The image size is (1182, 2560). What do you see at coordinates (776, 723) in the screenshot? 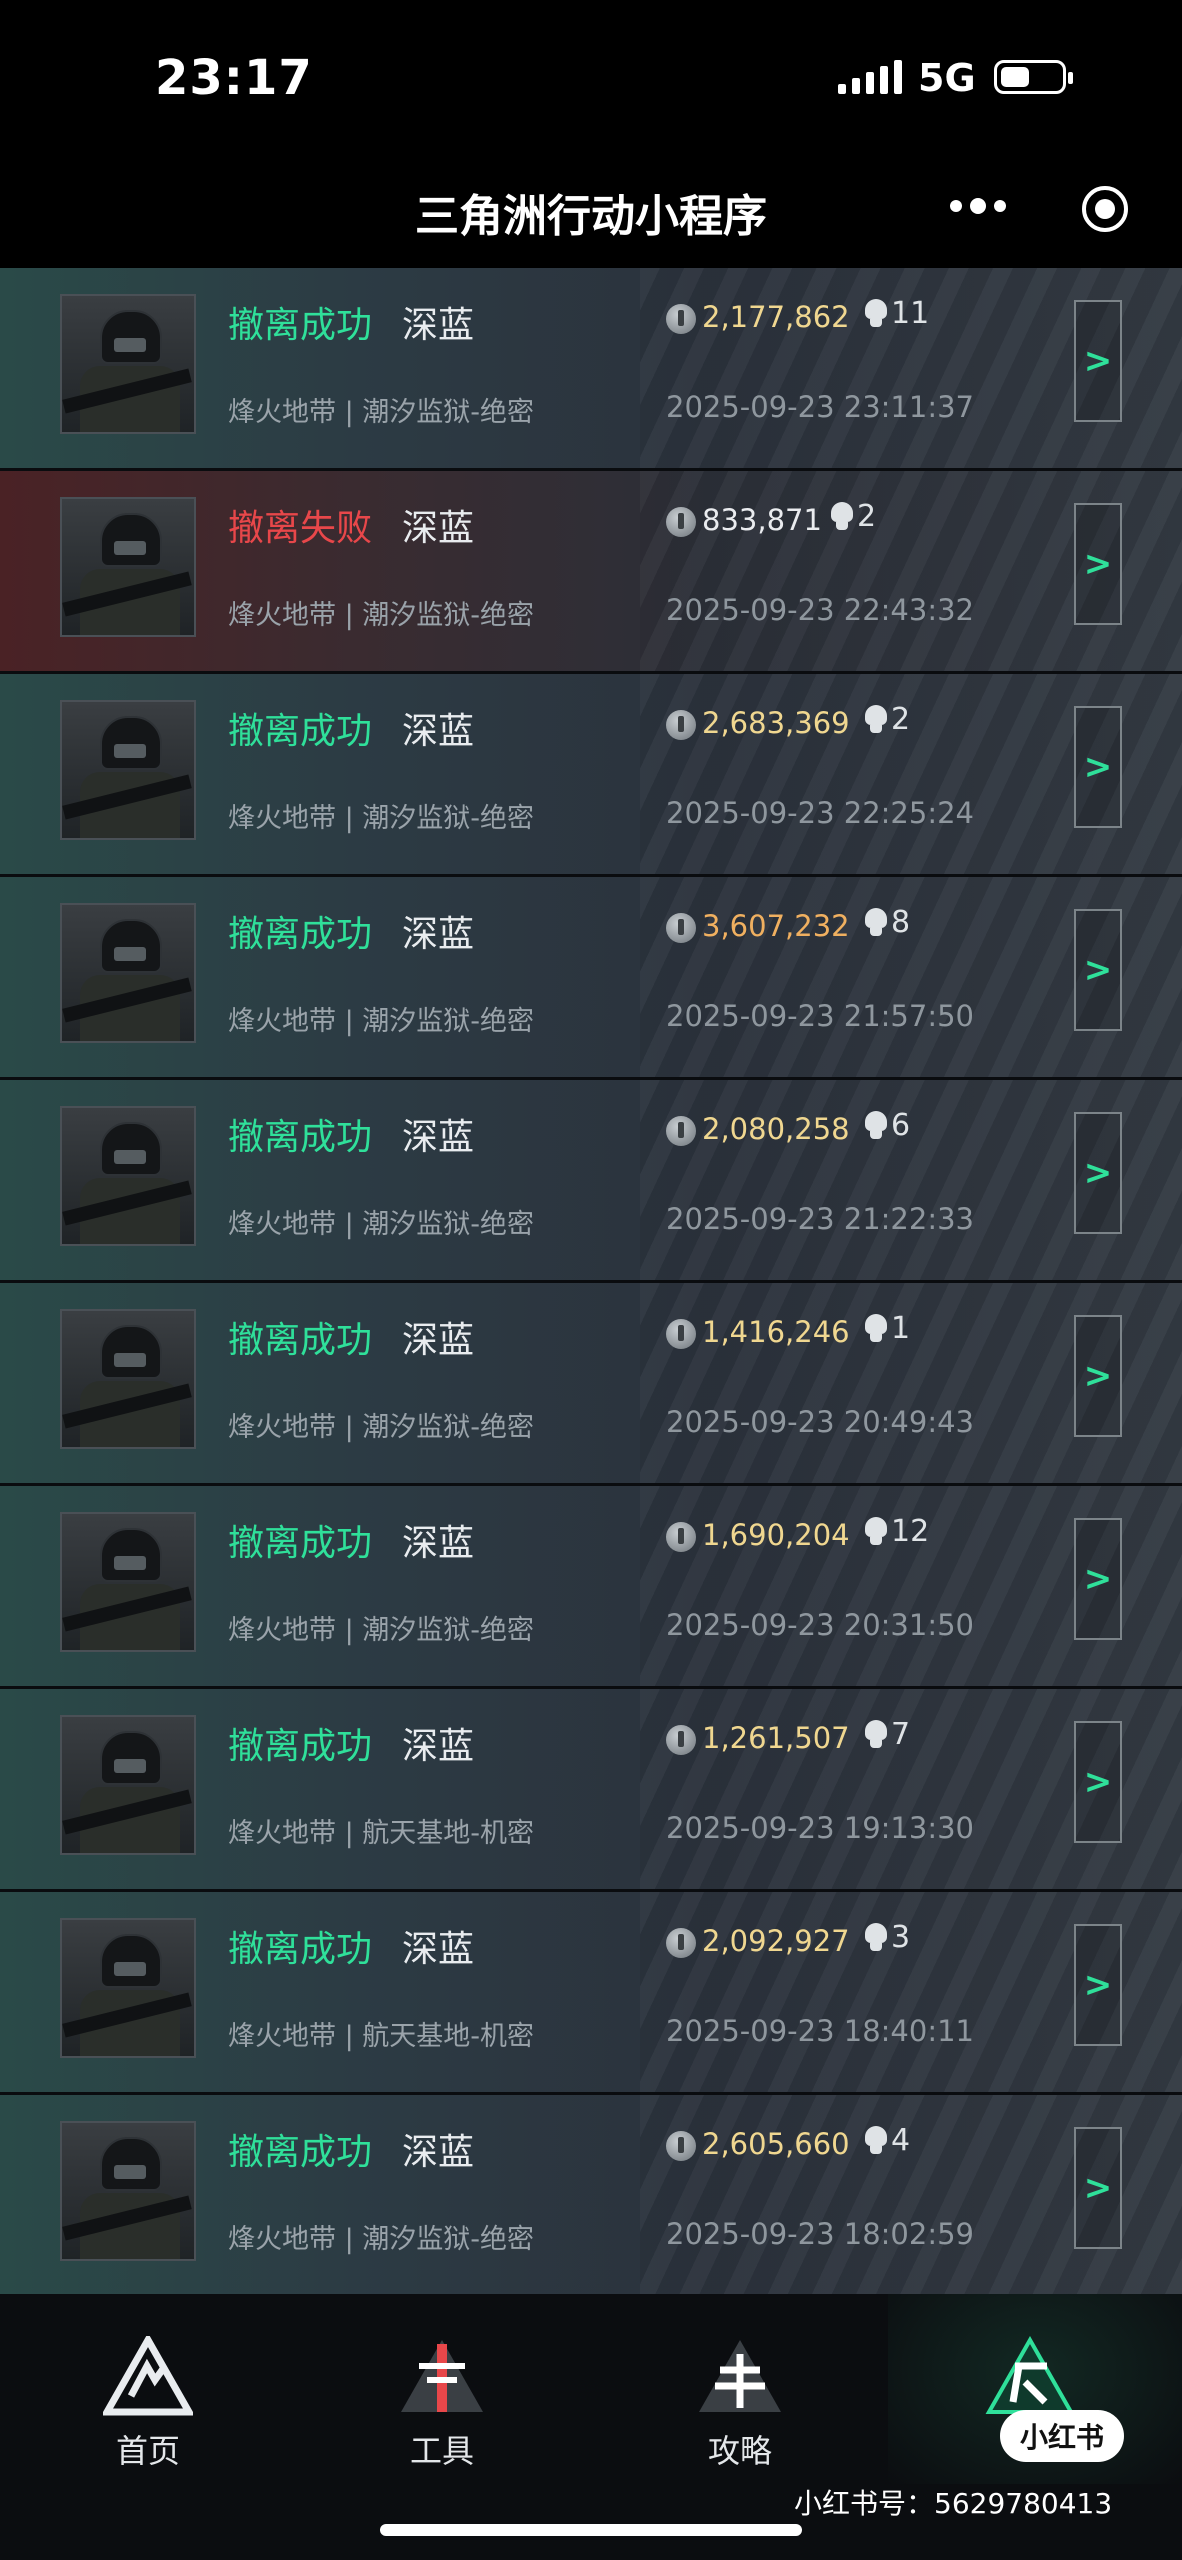
I see `loot-value: 2,683,369` at bounding box center [776, 723].